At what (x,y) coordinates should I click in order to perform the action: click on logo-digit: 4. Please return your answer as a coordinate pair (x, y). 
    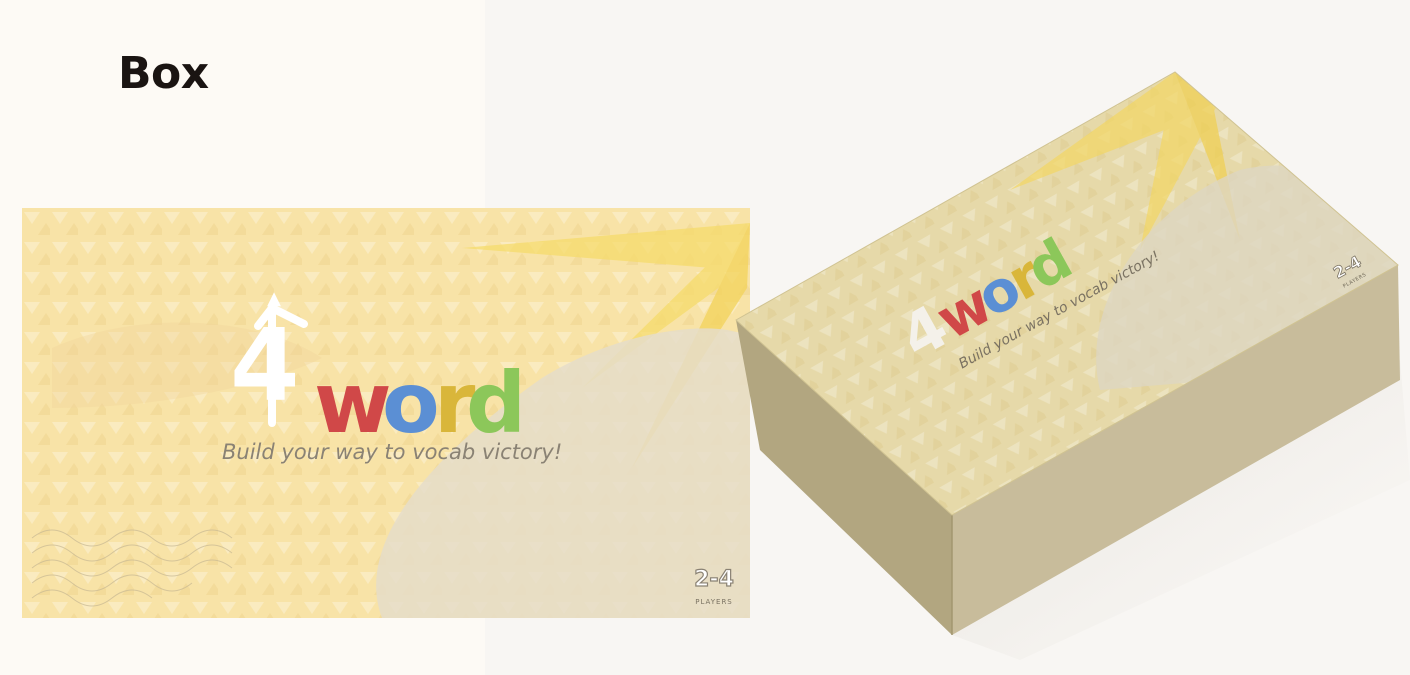
    Looking at the image, I should click on (265, 365).